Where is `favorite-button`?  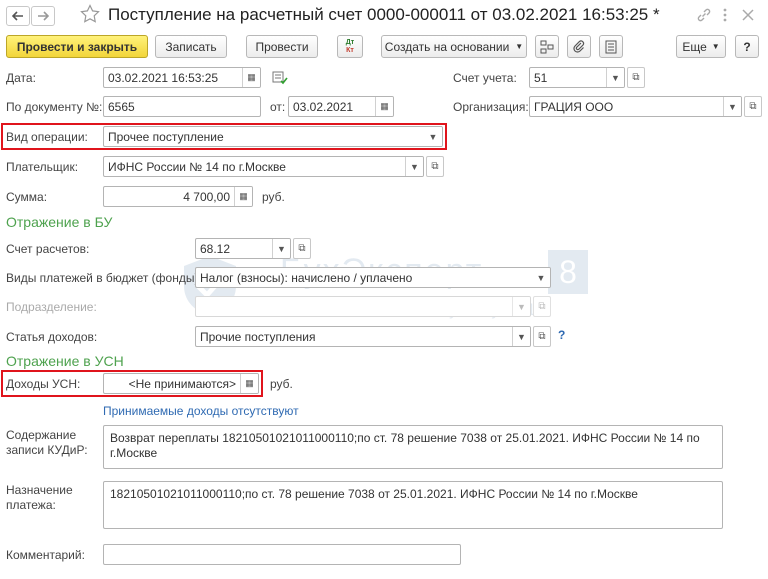 favorite-button is located at coordinates (91, 15).